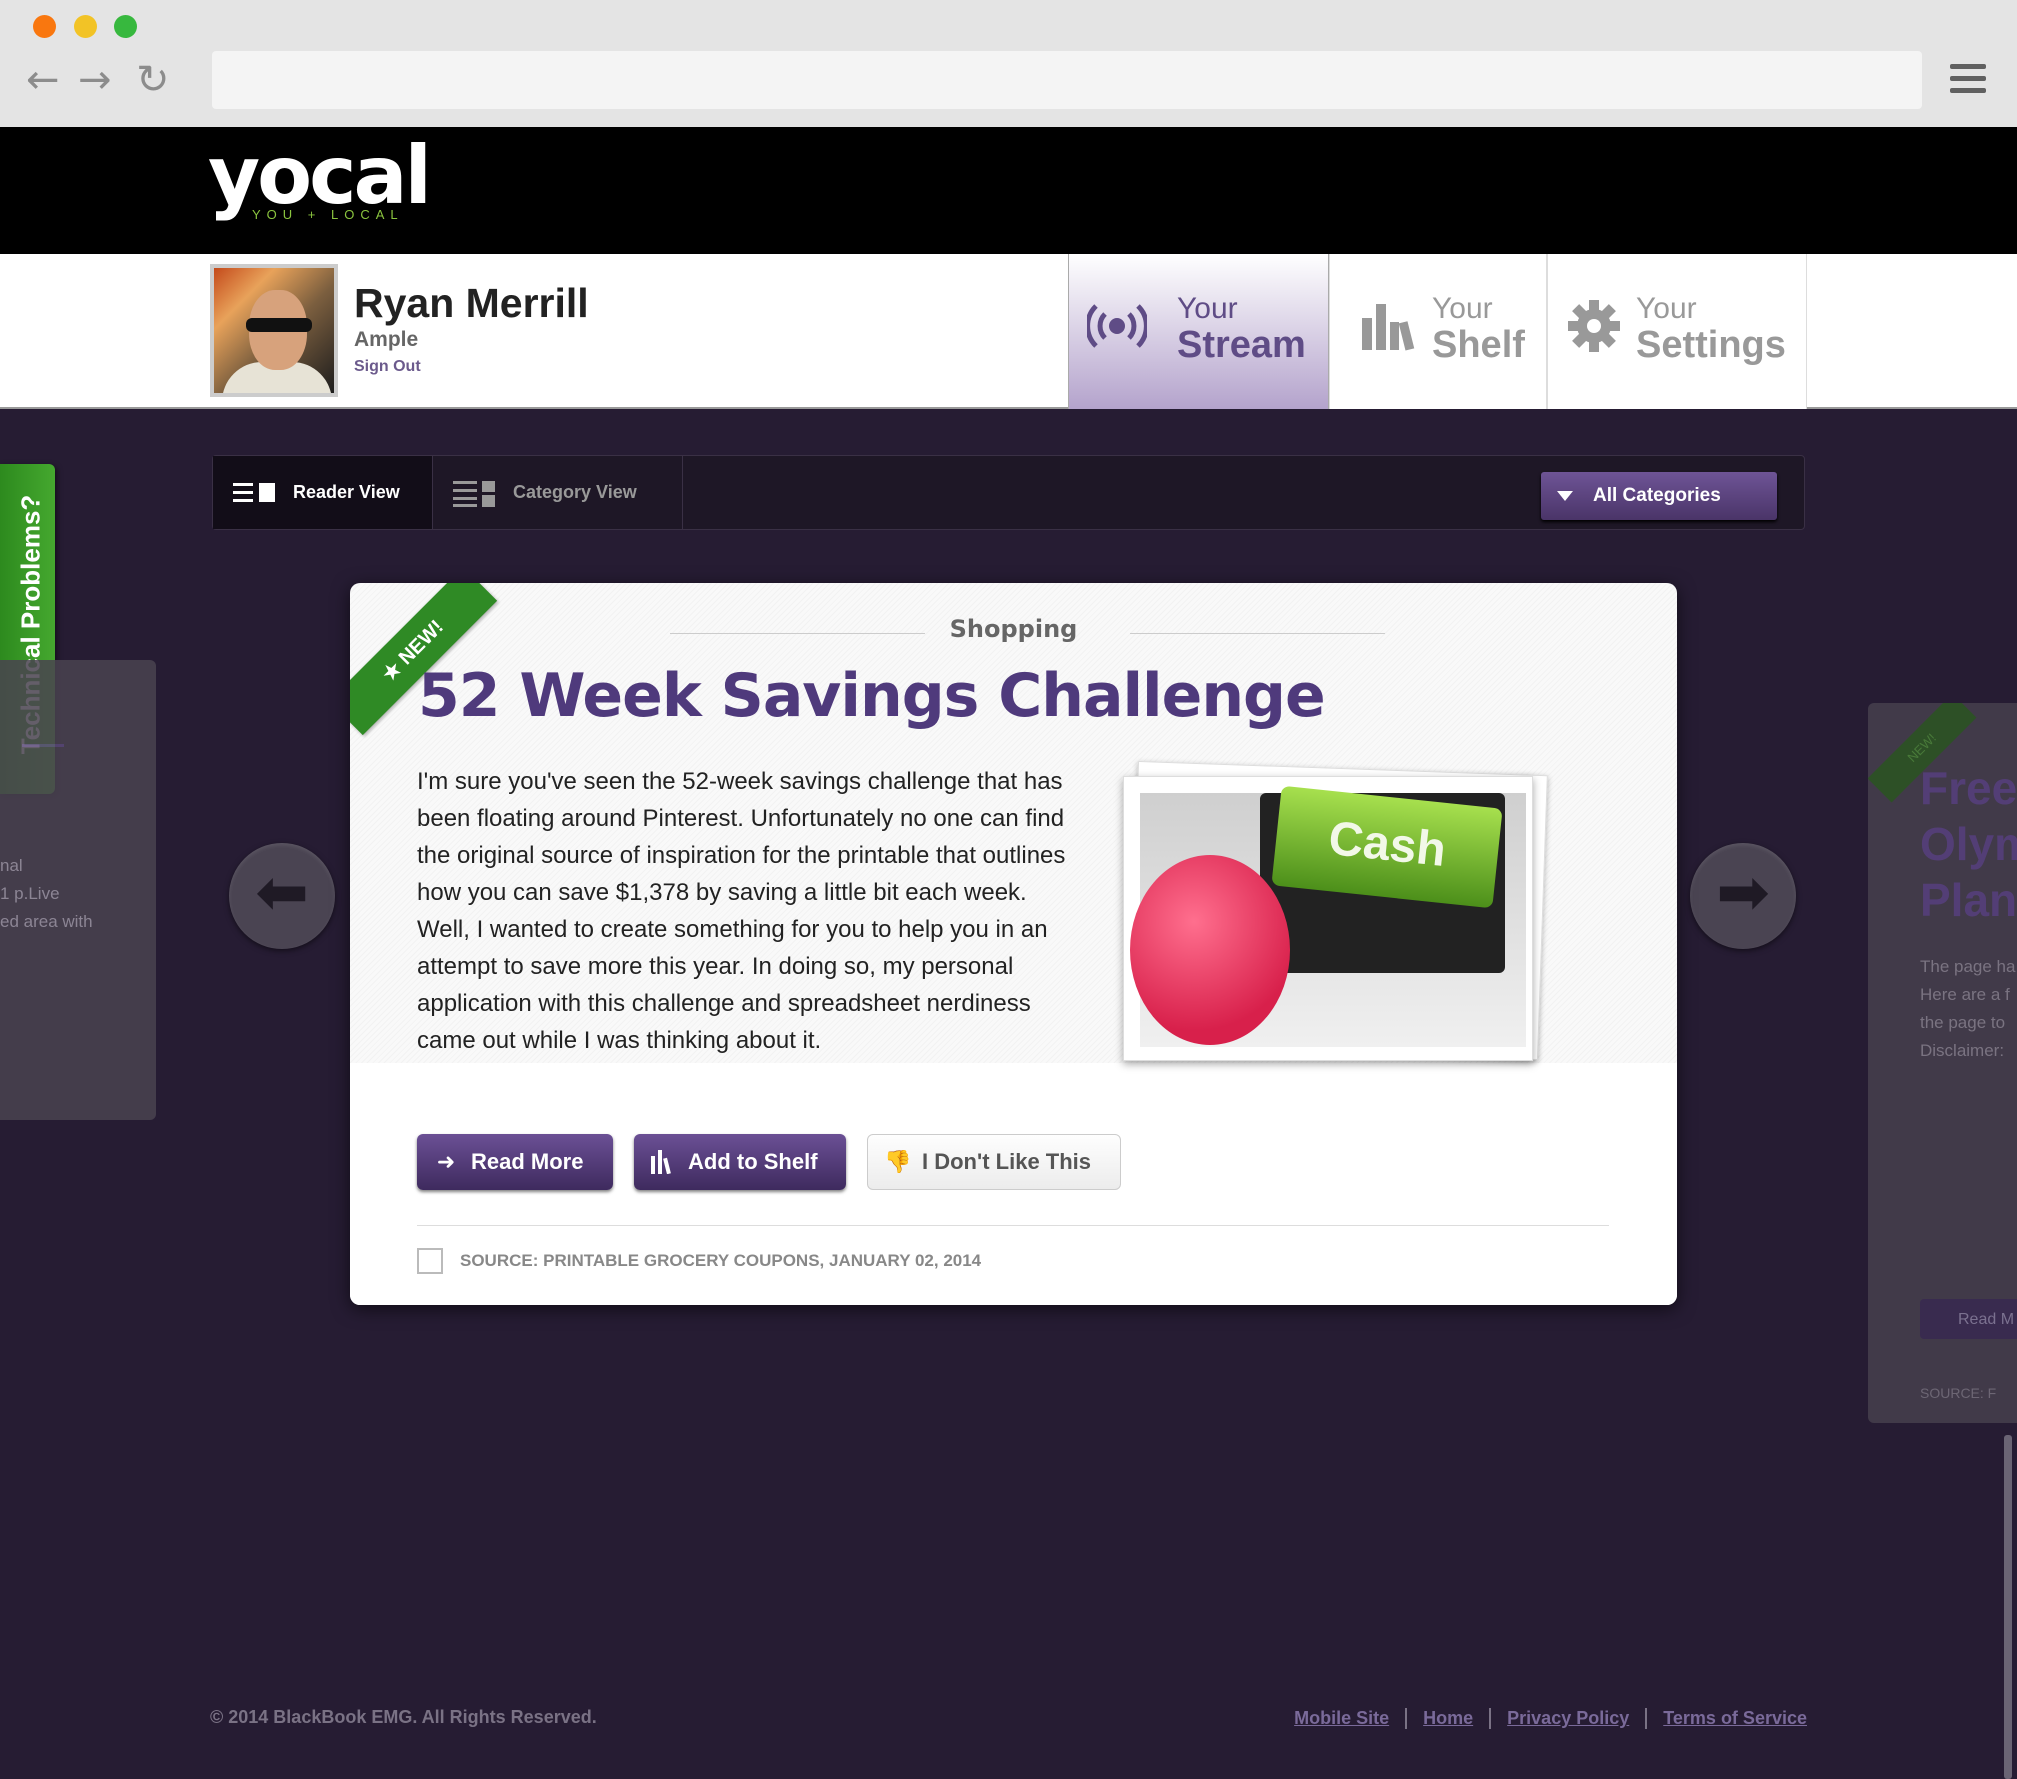 Image resolution: width=2017 pixels, height=1779 pixels. I want to click on minimize-window-button, so click(85, 26).